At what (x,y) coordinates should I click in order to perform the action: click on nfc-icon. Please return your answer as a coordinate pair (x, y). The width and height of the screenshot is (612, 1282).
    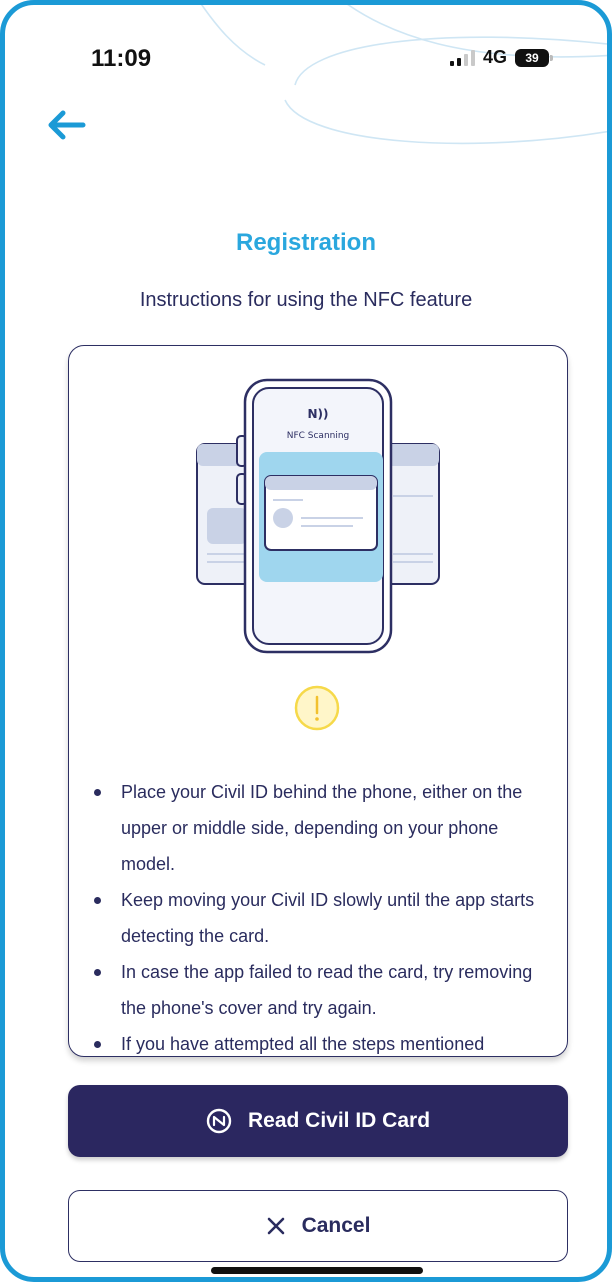
    Looking at the image, I should click on (219, 1121).